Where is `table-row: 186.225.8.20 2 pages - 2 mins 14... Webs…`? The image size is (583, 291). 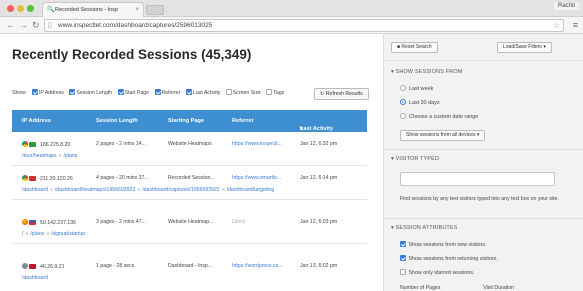
table-row: 186.225.8.20 2 pages - 2 mins 14... Webs… is located at coordinates (189, 149).